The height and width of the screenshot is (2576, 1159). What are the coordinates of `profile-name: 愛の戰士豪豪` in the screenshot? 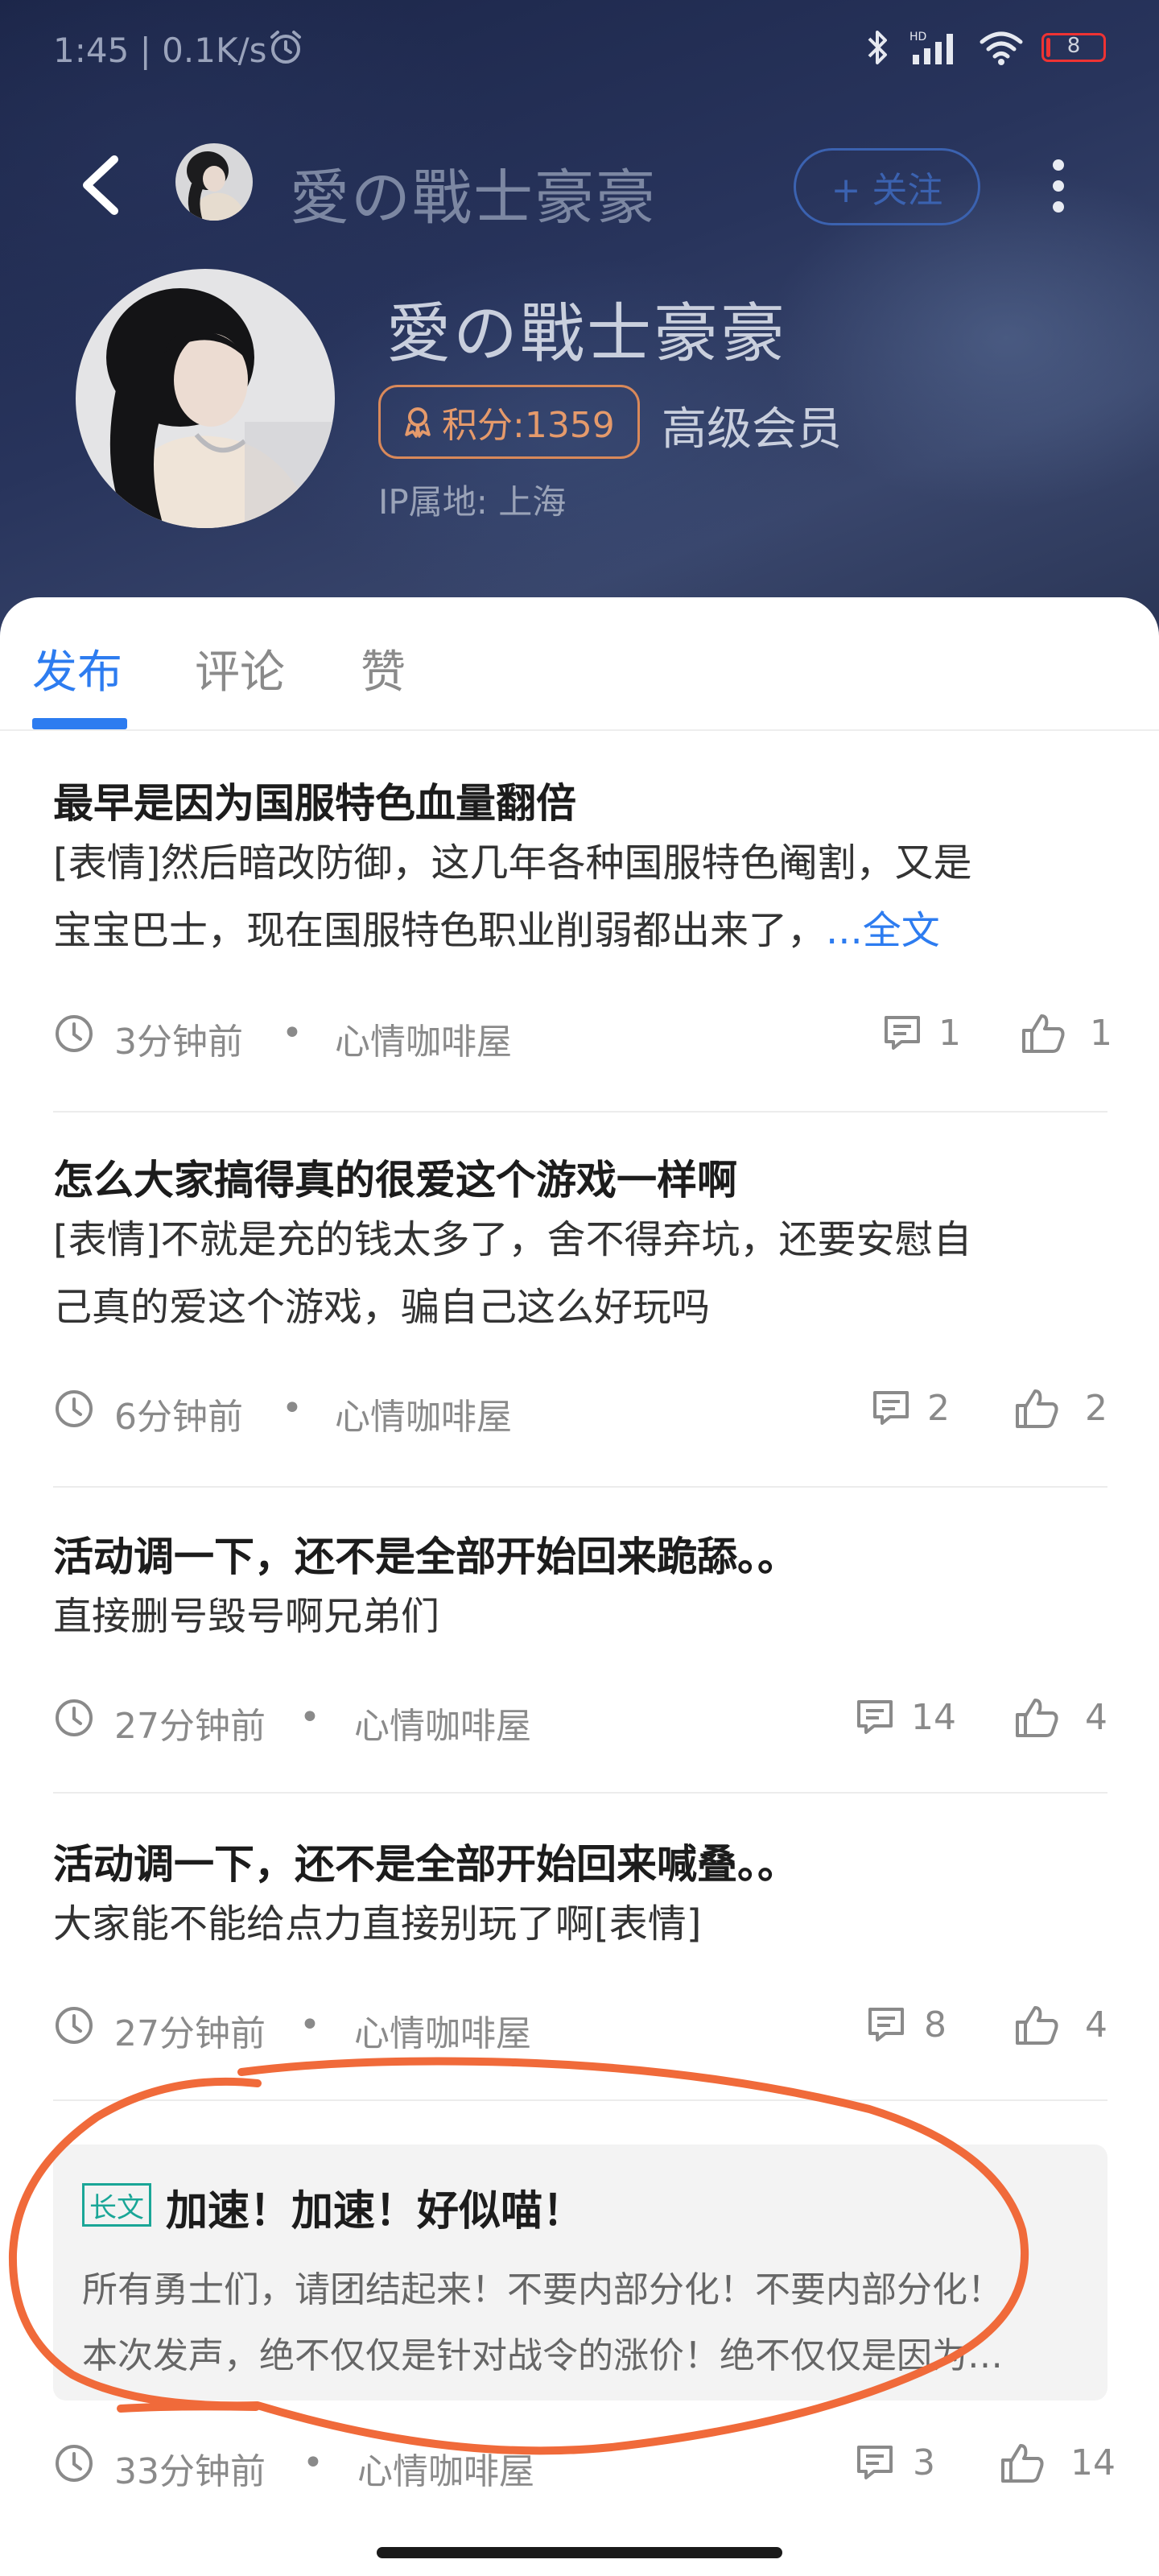 It's located at (586, 333).